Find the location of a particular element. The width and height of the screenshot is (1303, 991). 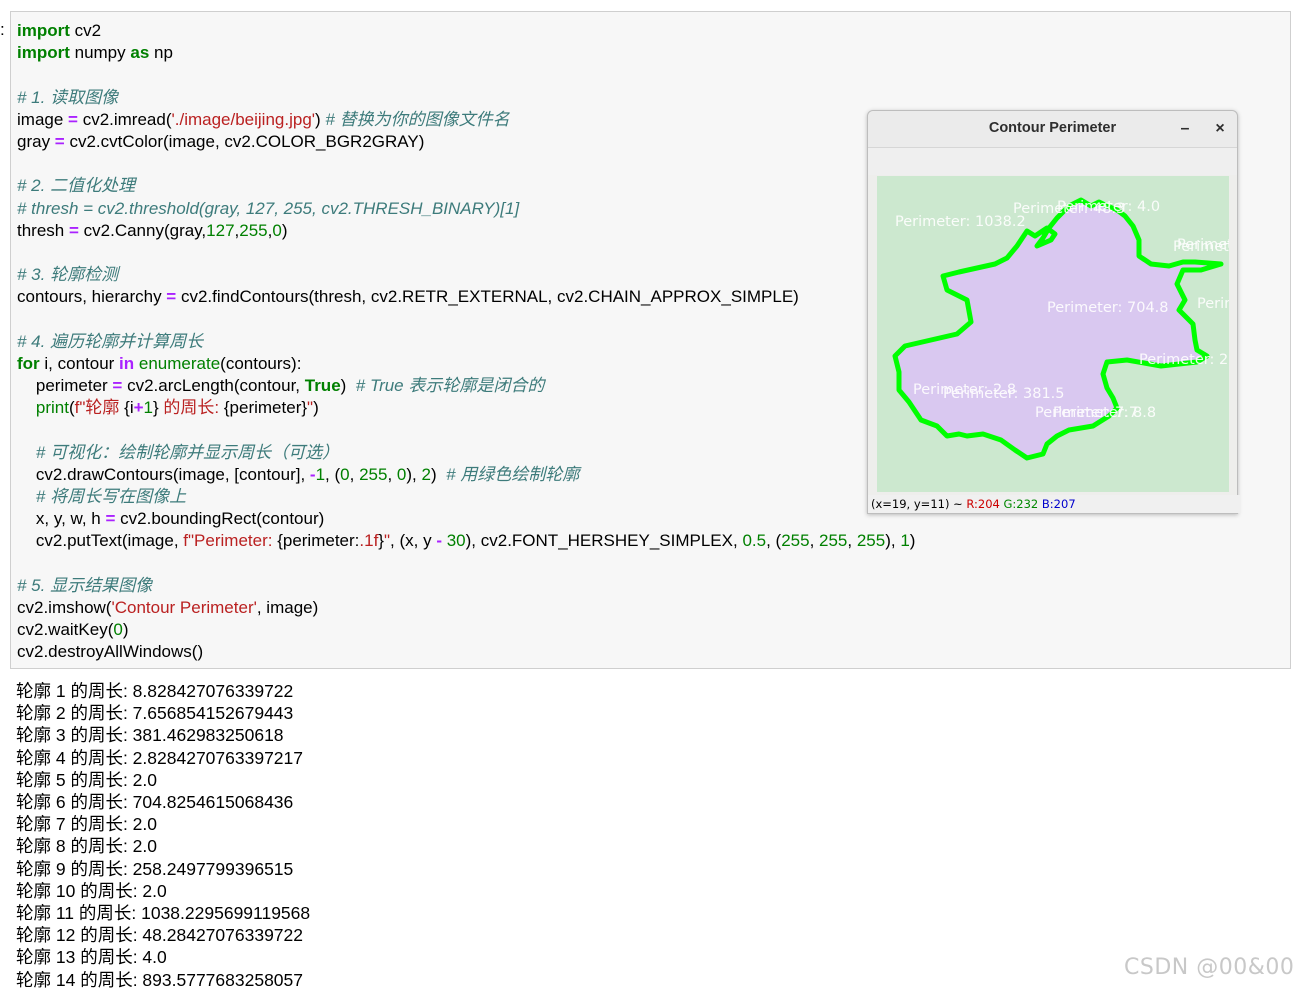

code-token: numpy is located at coordinates (100, 53).